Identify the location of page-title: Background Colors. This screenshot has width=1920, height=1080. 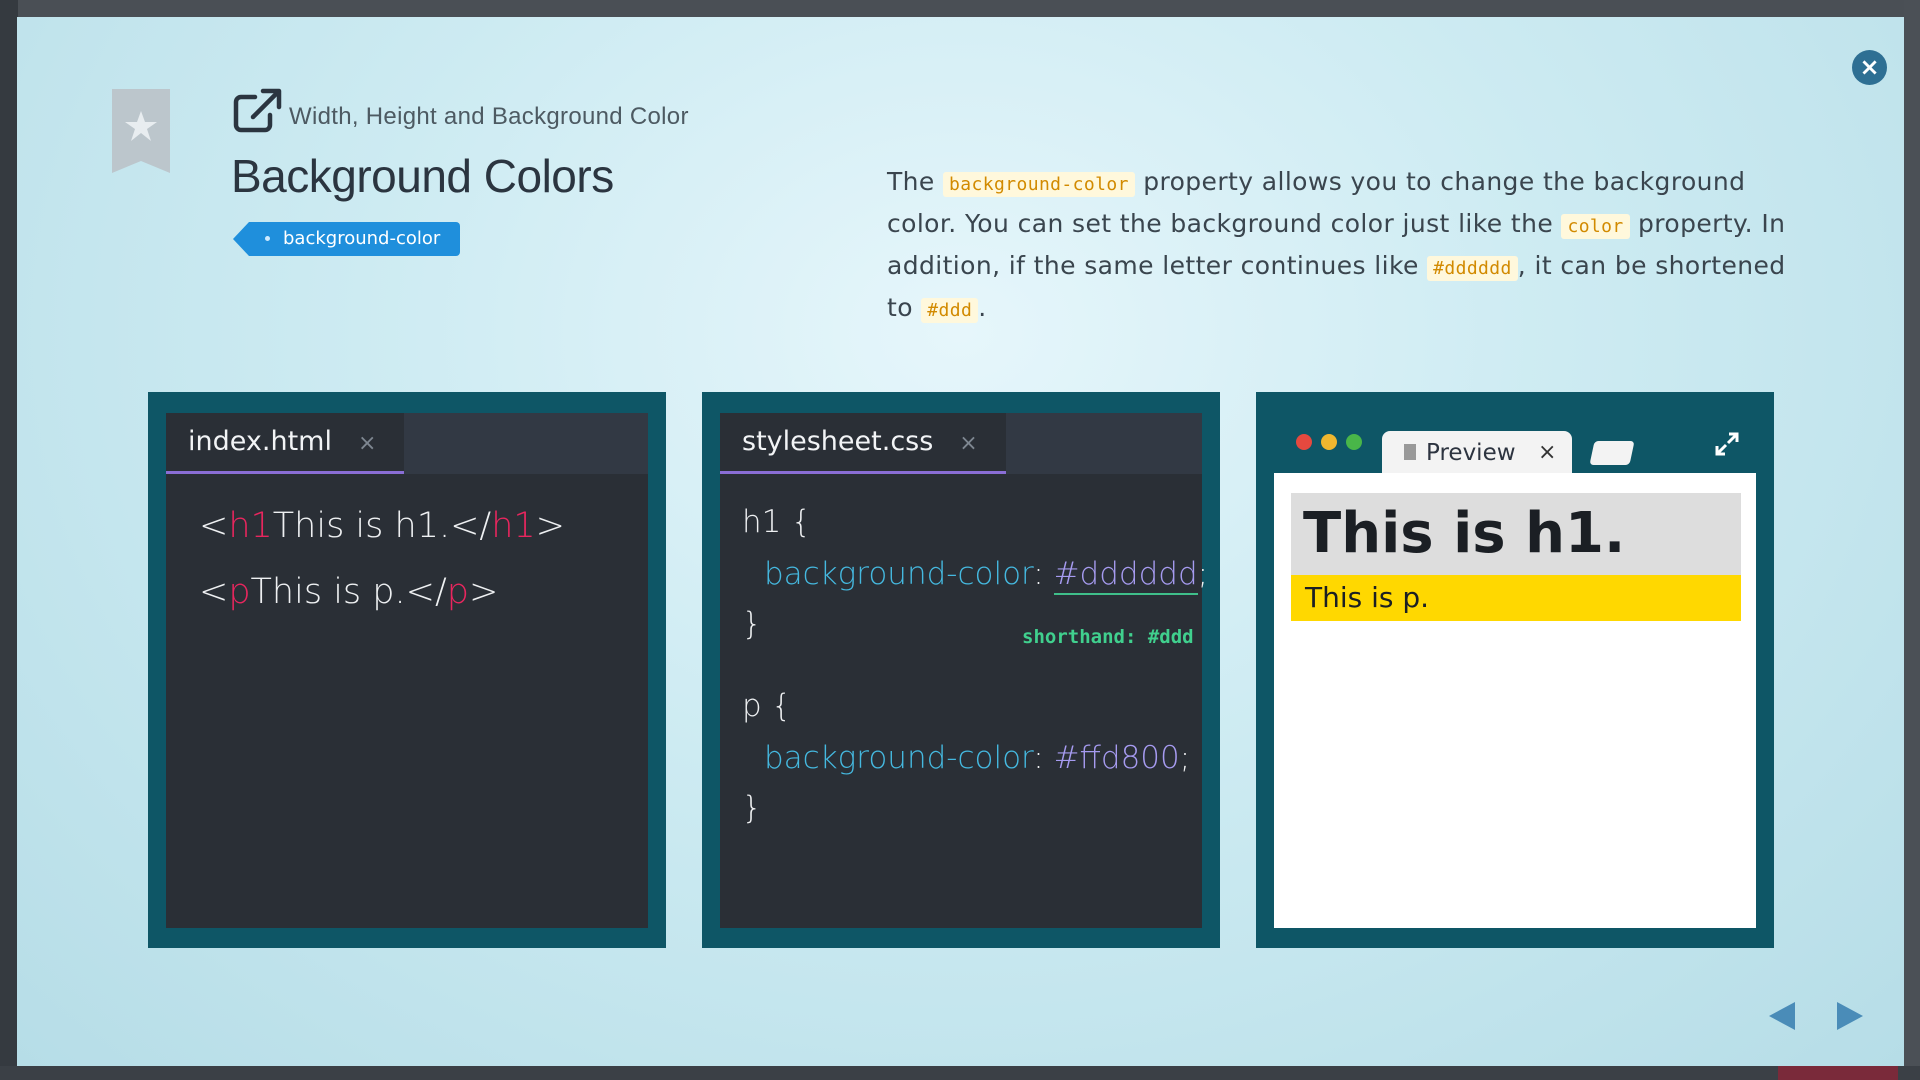
(422, 176).